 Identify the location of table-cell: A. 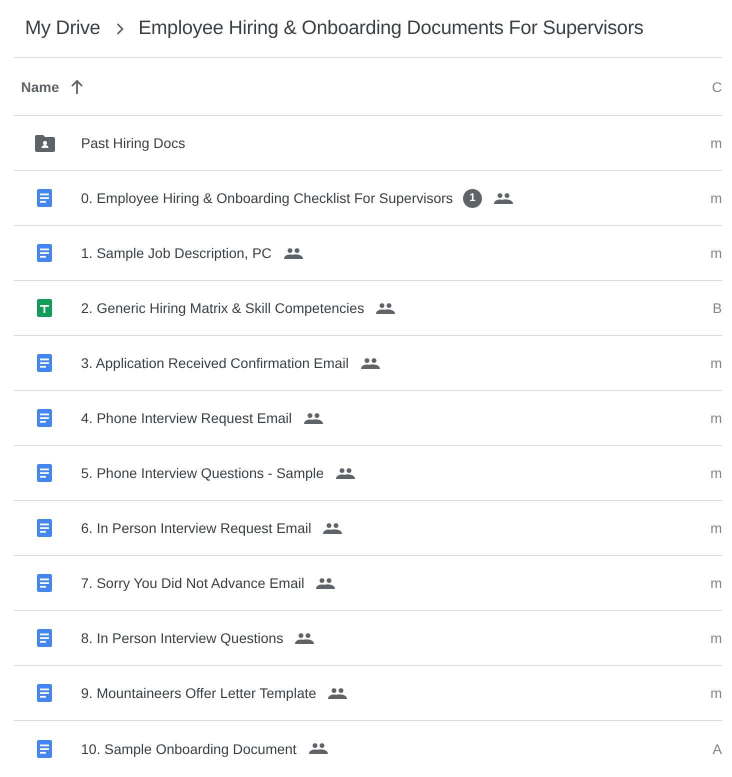
(717, 748).